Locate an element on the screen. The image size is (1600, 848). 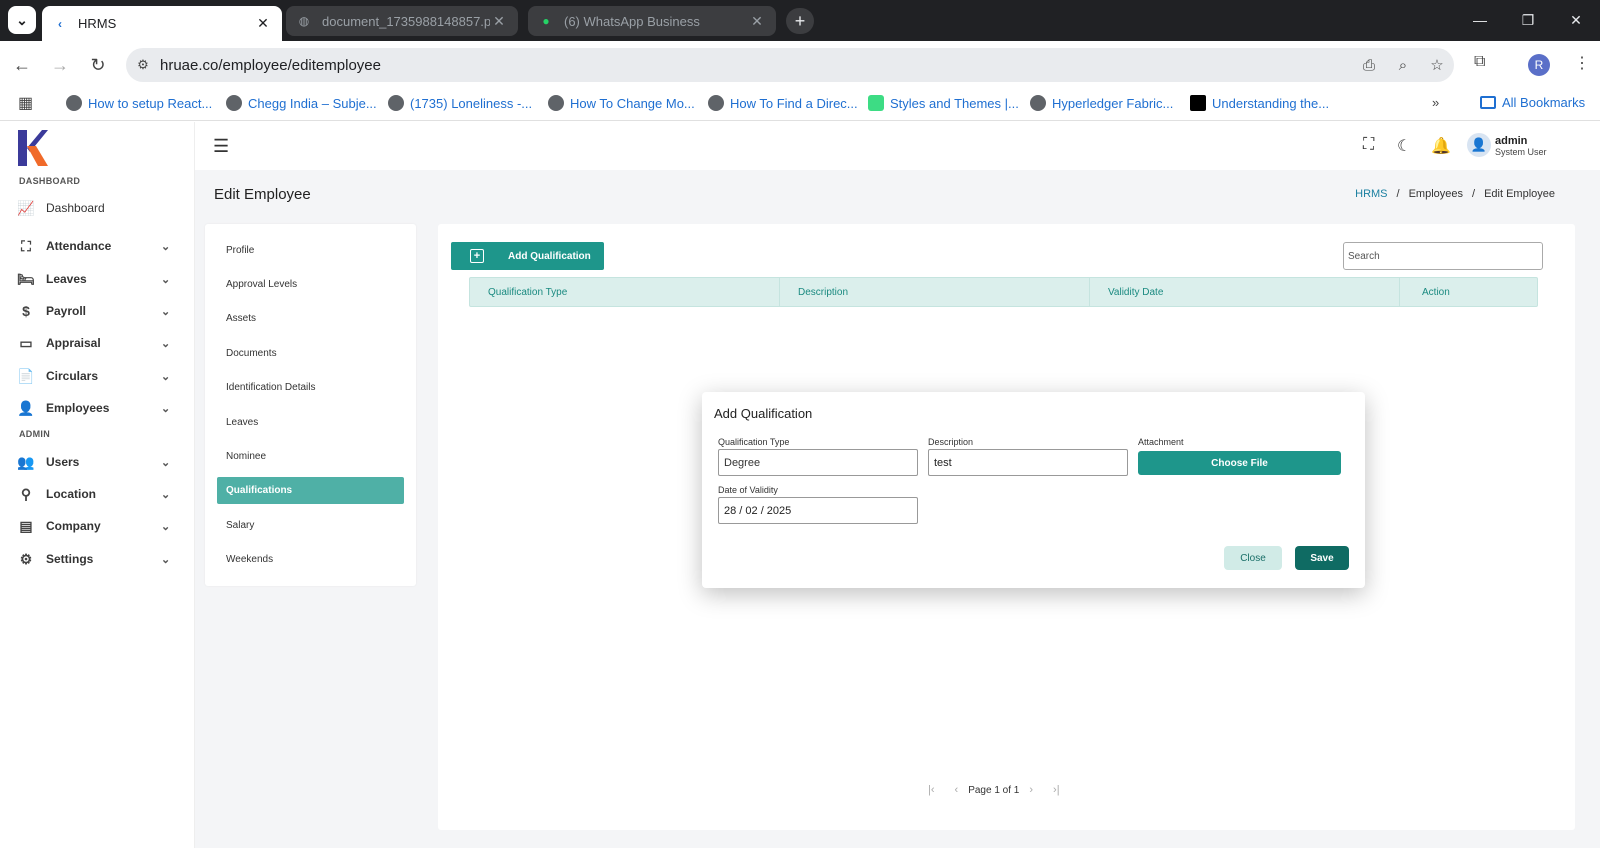
all-bookmarks: All Bookmarks is located at coordinates (1532, 102).